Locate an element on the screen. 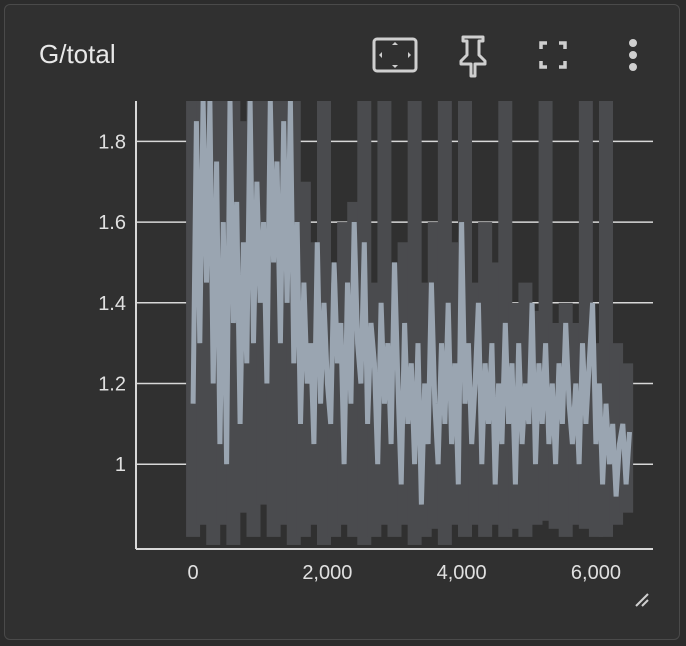  y-tick-label: 1.2 is located at coordinates (112, 385).